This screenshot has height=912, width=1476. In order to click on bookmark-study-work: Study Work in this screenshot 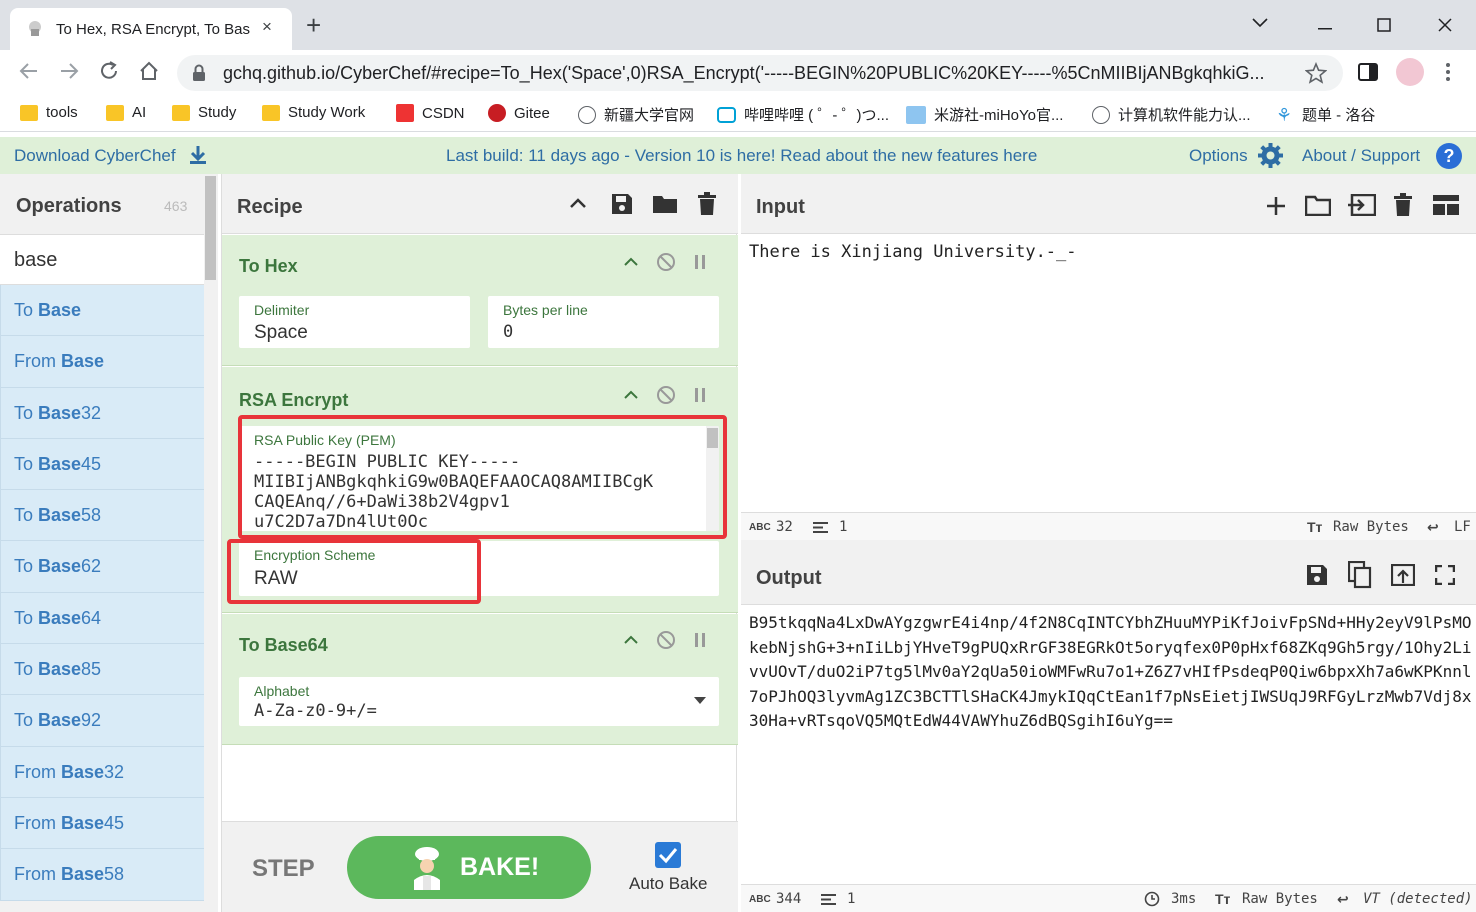, I will do `click(313, 112)`.